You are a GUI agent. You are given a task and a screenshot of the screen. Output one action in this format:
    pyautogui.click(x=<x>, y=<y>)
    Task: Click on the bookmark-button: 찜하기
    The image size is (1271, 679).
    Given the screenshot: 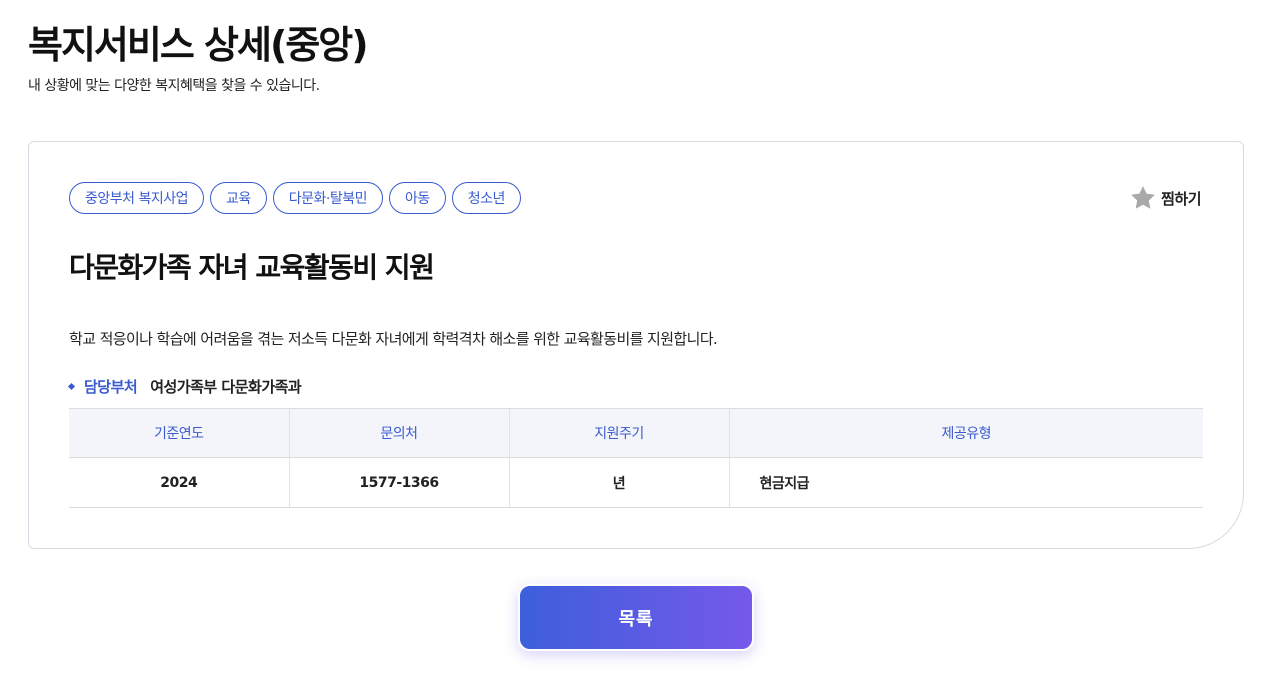 What is the action you would take?
    pyautogui.click(x=1165, y=198)
    